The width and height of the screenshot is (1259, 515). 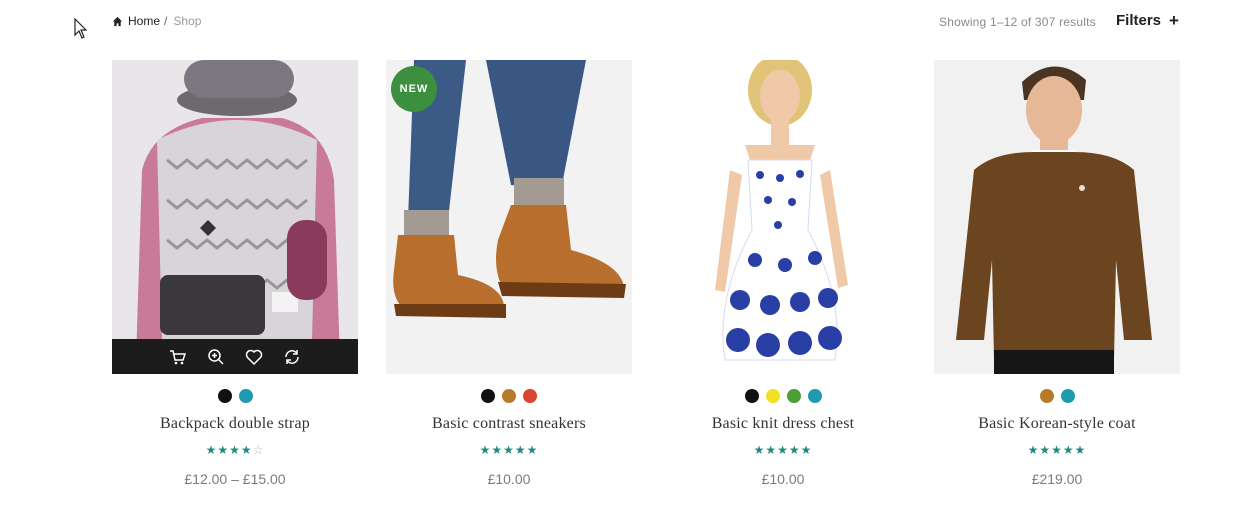 I want to click on product-image: NEW, so click(x=509, y=217).